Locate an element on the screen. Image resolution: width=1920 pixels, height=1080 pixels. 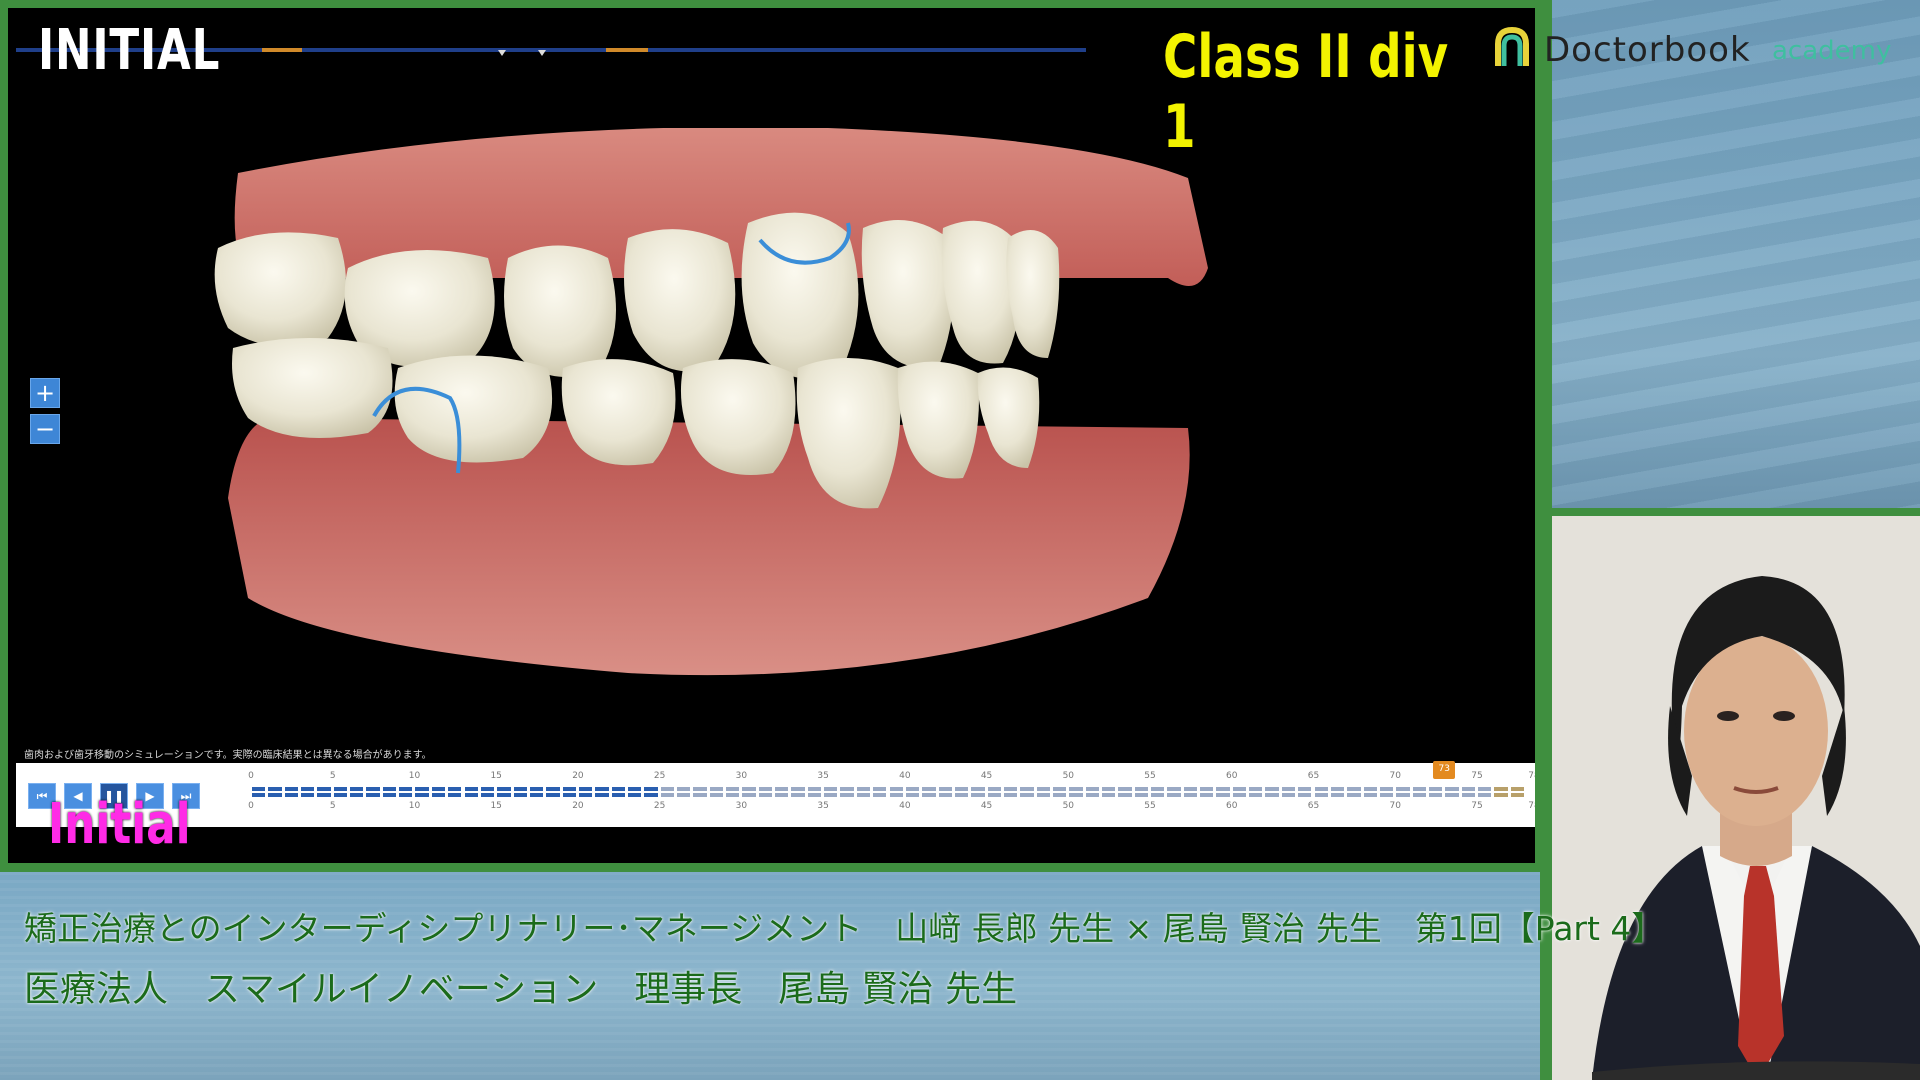
current-frame-badge: 73 is located at coordinates (1444, 770).